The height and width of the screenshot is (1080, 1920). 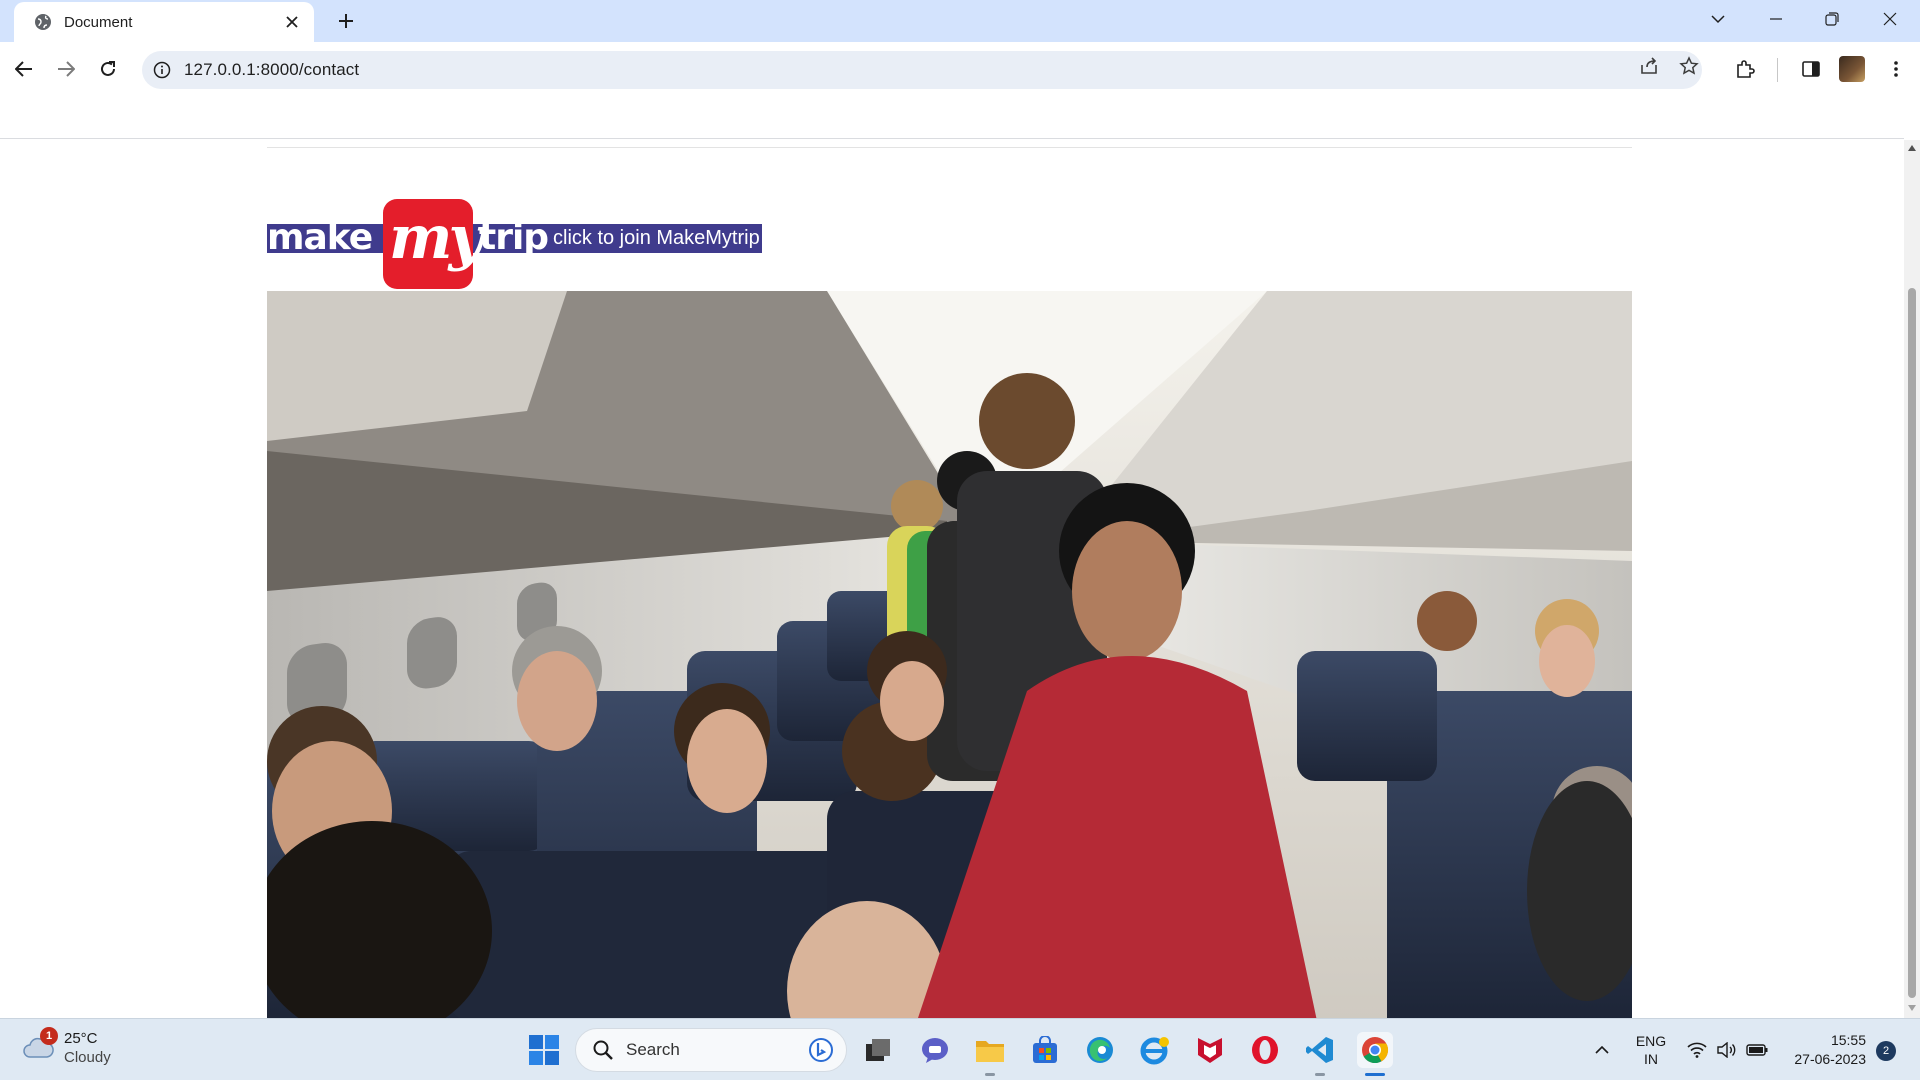 I want to click on reload-button, so click(x=108, y=69).